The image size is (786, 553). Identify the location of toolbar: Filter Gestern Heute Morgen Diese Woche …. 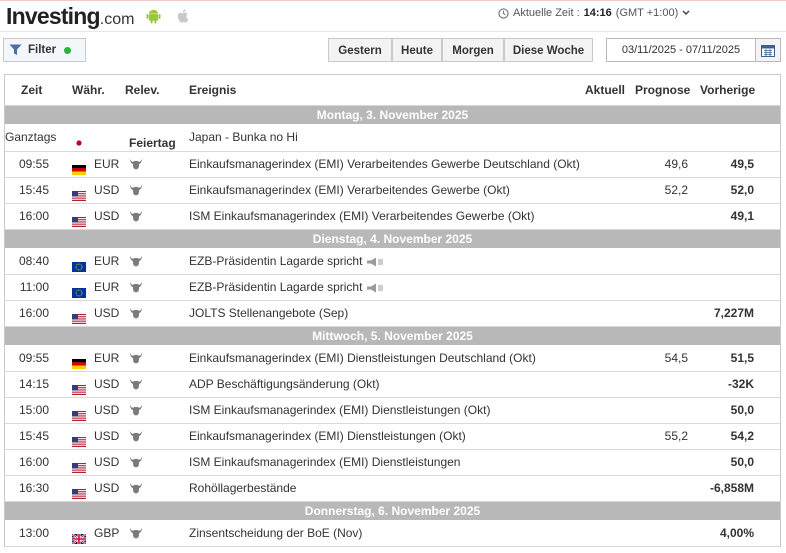
(393, 51).